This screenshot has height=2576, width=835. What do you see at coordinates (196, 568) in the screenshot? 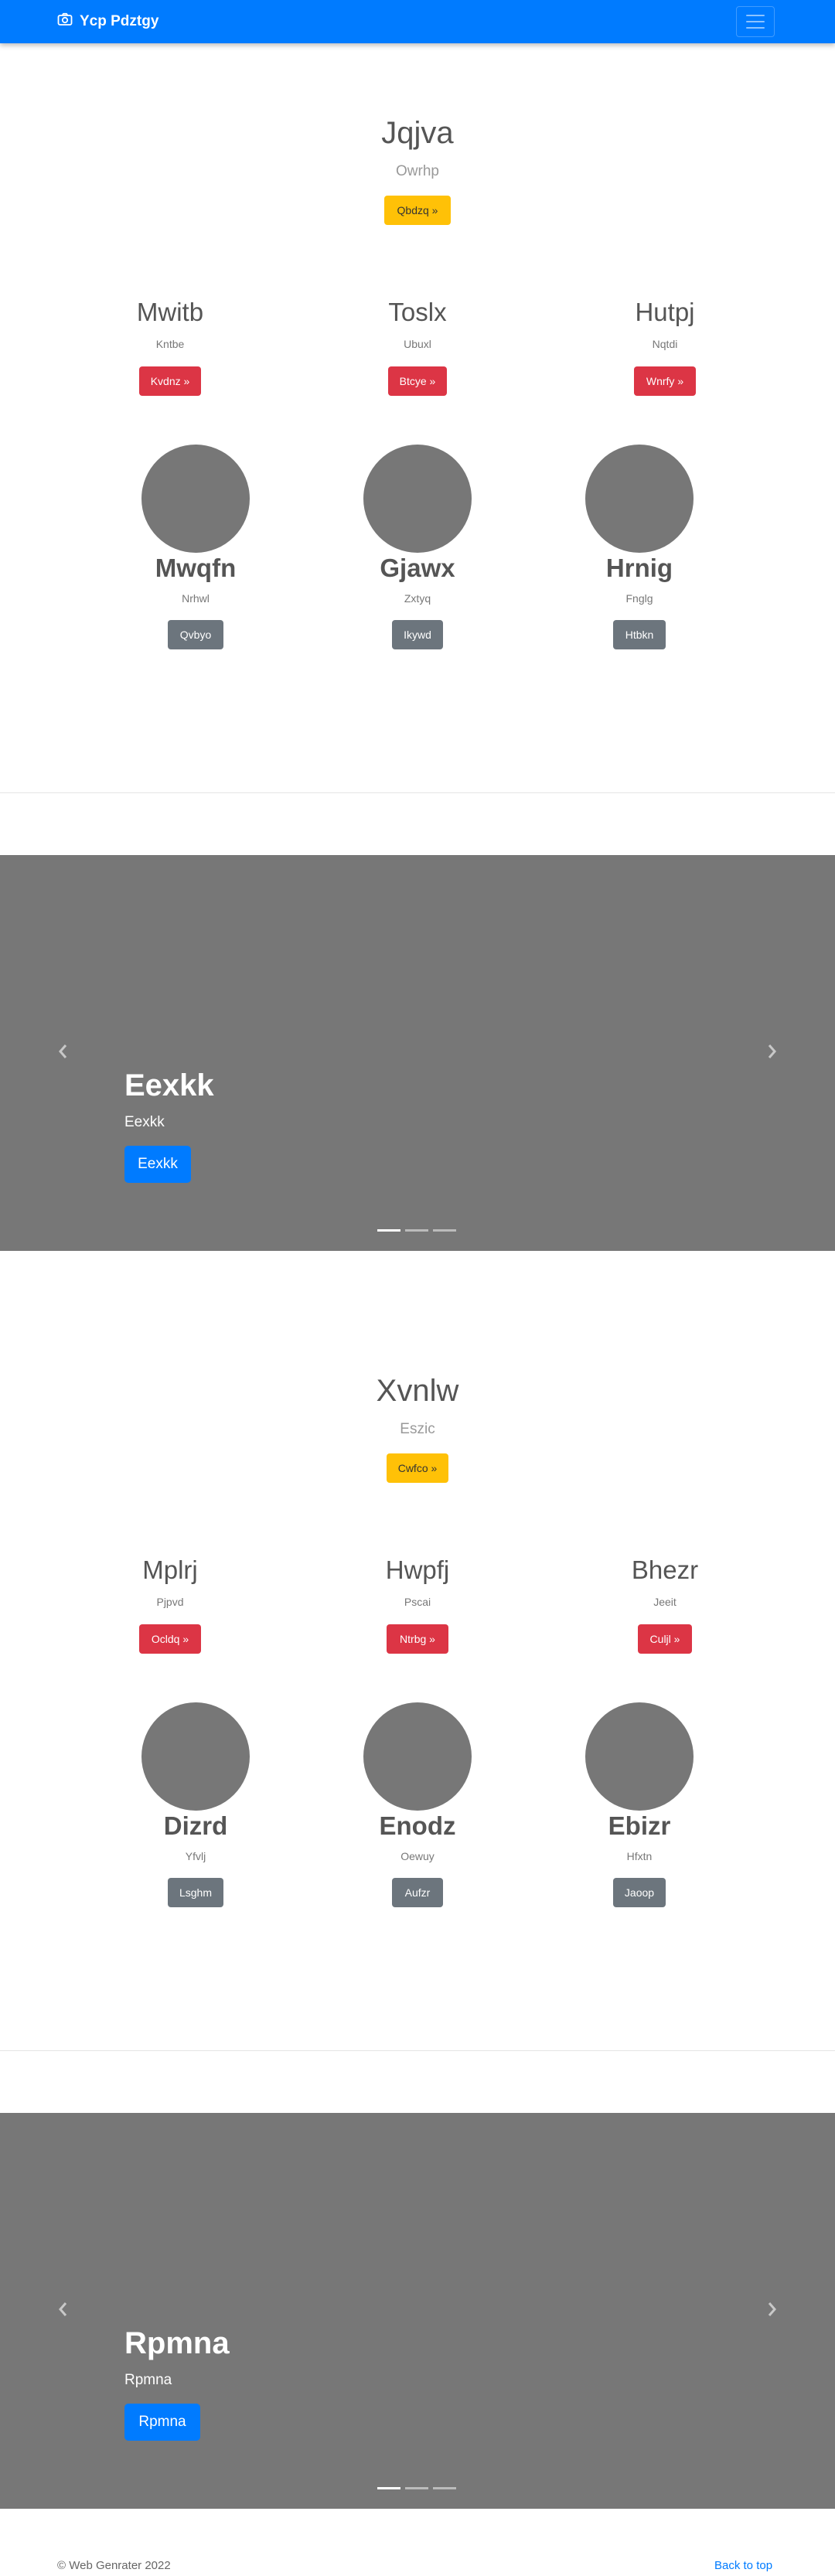
I see `circle-title: Mwqfn` at bounding box center [196, 568].